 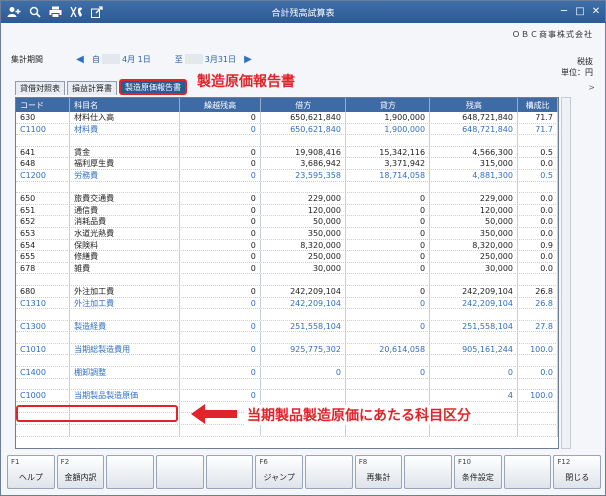 What do you see at coordinates (220, 59) in the screenshot?
I see `period-to-date: 3月31日` at bounding box center [220, 59].